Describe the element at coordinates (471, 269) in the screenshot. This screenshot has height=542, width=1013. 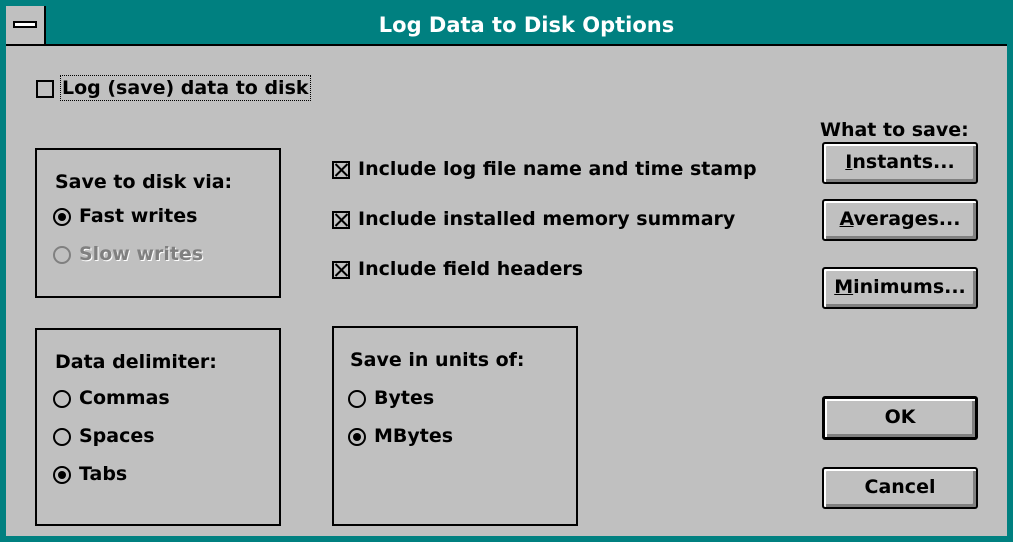
I see `include-field-headers-label: Include field headers` at that location.